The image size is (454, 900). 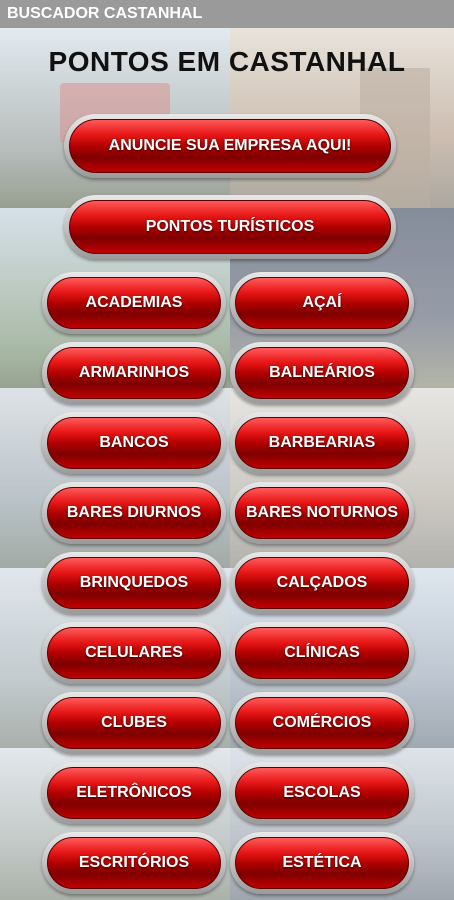 I want to click on category-label: ESCRITÓRIOS, so click(x=134, y=863).